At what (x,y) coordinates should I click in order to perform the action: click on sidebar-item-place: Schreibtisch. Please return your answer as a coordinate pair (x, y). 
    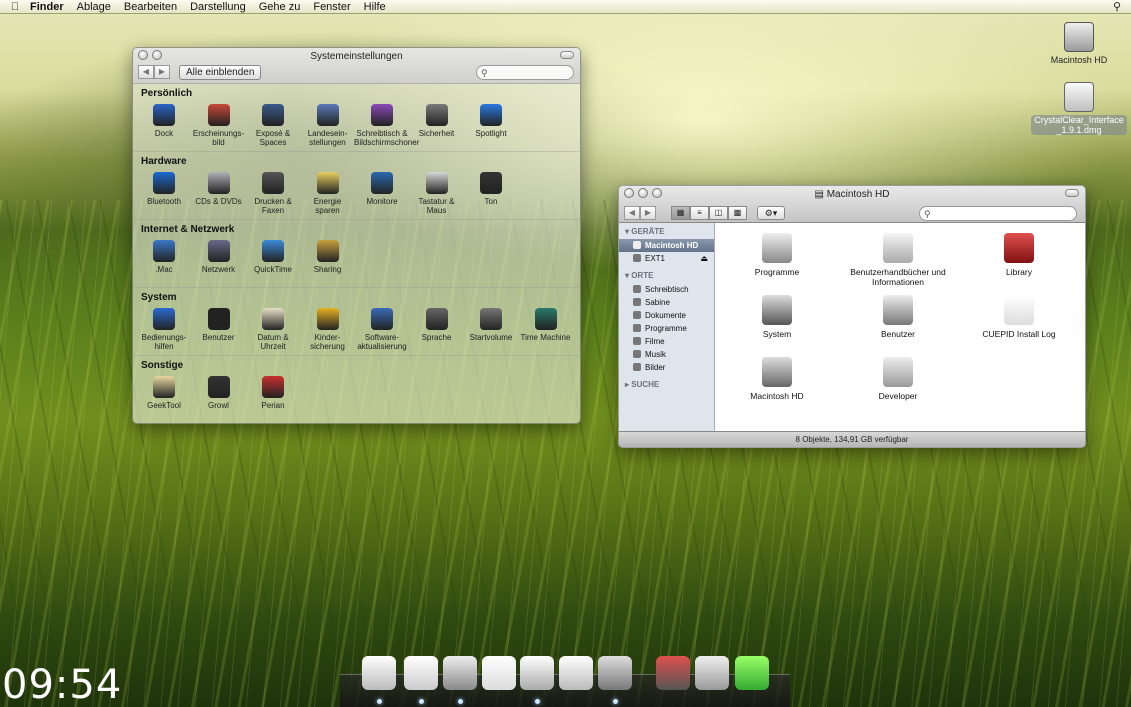
    Looking at the image, I should click on (666, 289).